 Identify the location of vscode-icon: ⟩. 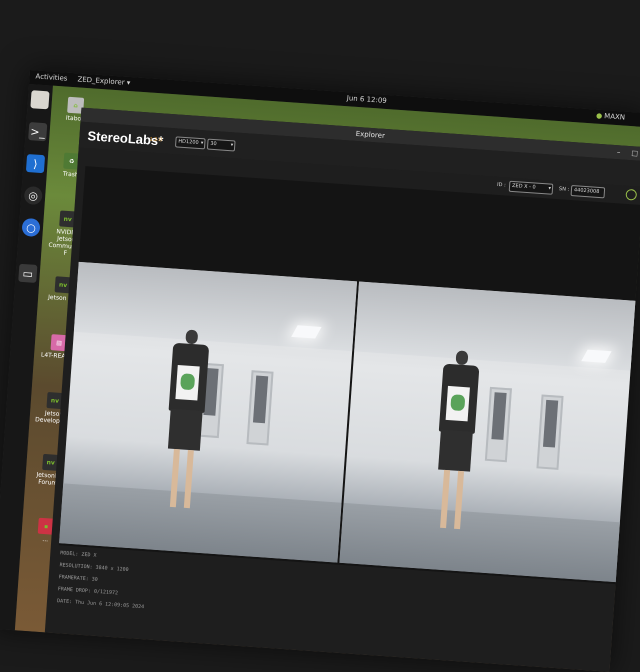
(35, 164).